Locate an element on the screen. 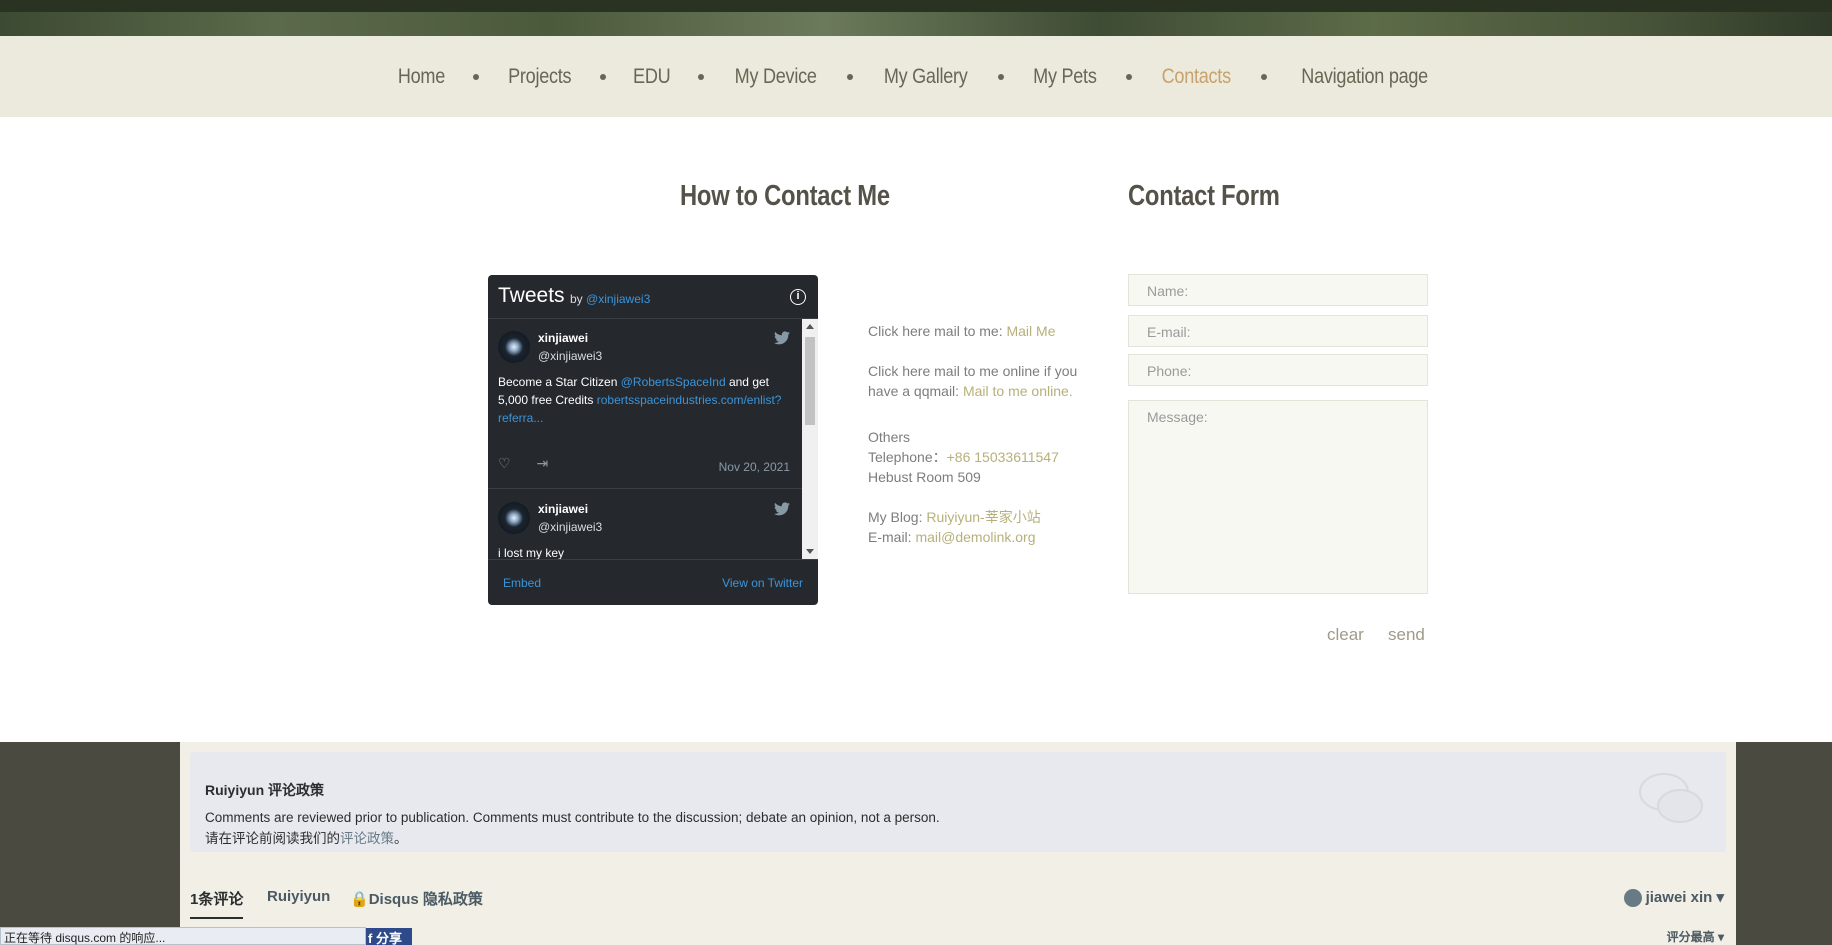  header-banner is located at coordinates (916, 18).